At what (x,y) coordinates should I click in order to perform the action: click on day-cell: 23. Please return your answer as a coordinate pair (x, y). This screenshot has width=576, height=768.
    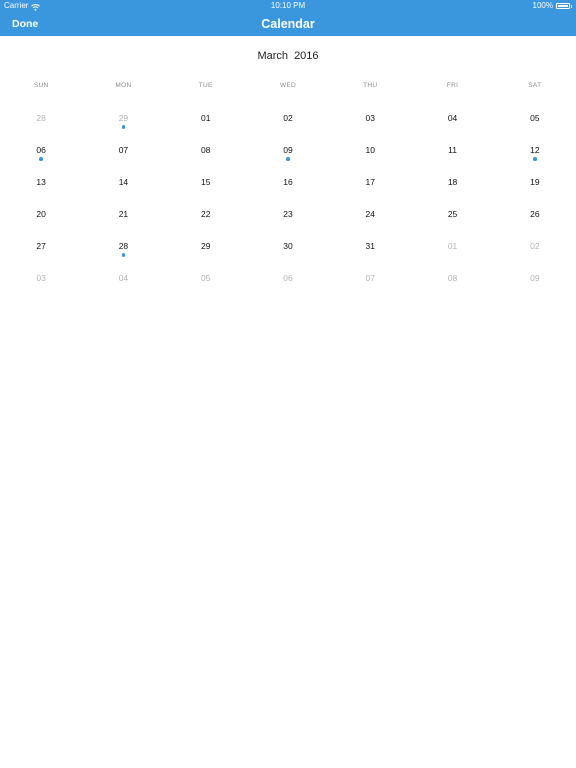
    Looking at the image, I should click on (288, 214).